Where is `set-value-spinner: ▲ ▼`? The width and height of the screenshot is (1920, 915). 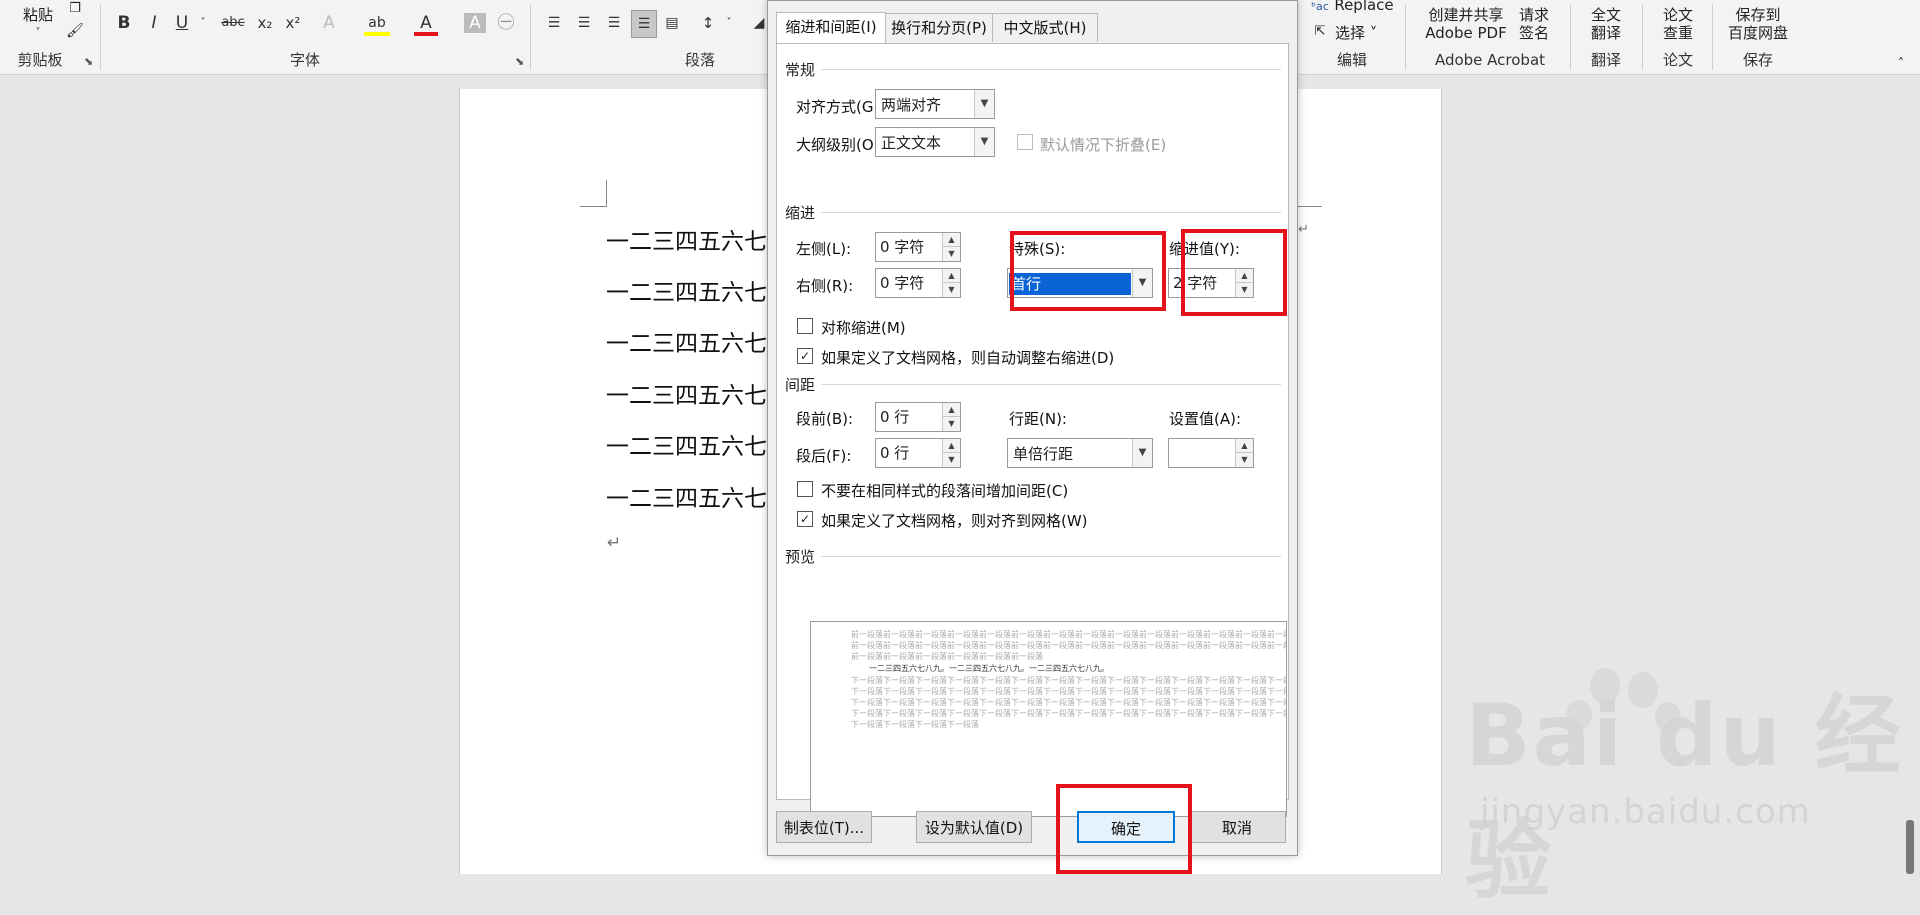 set-value-spinner: ▲ ▼ is located at coordinates (1211, 453).